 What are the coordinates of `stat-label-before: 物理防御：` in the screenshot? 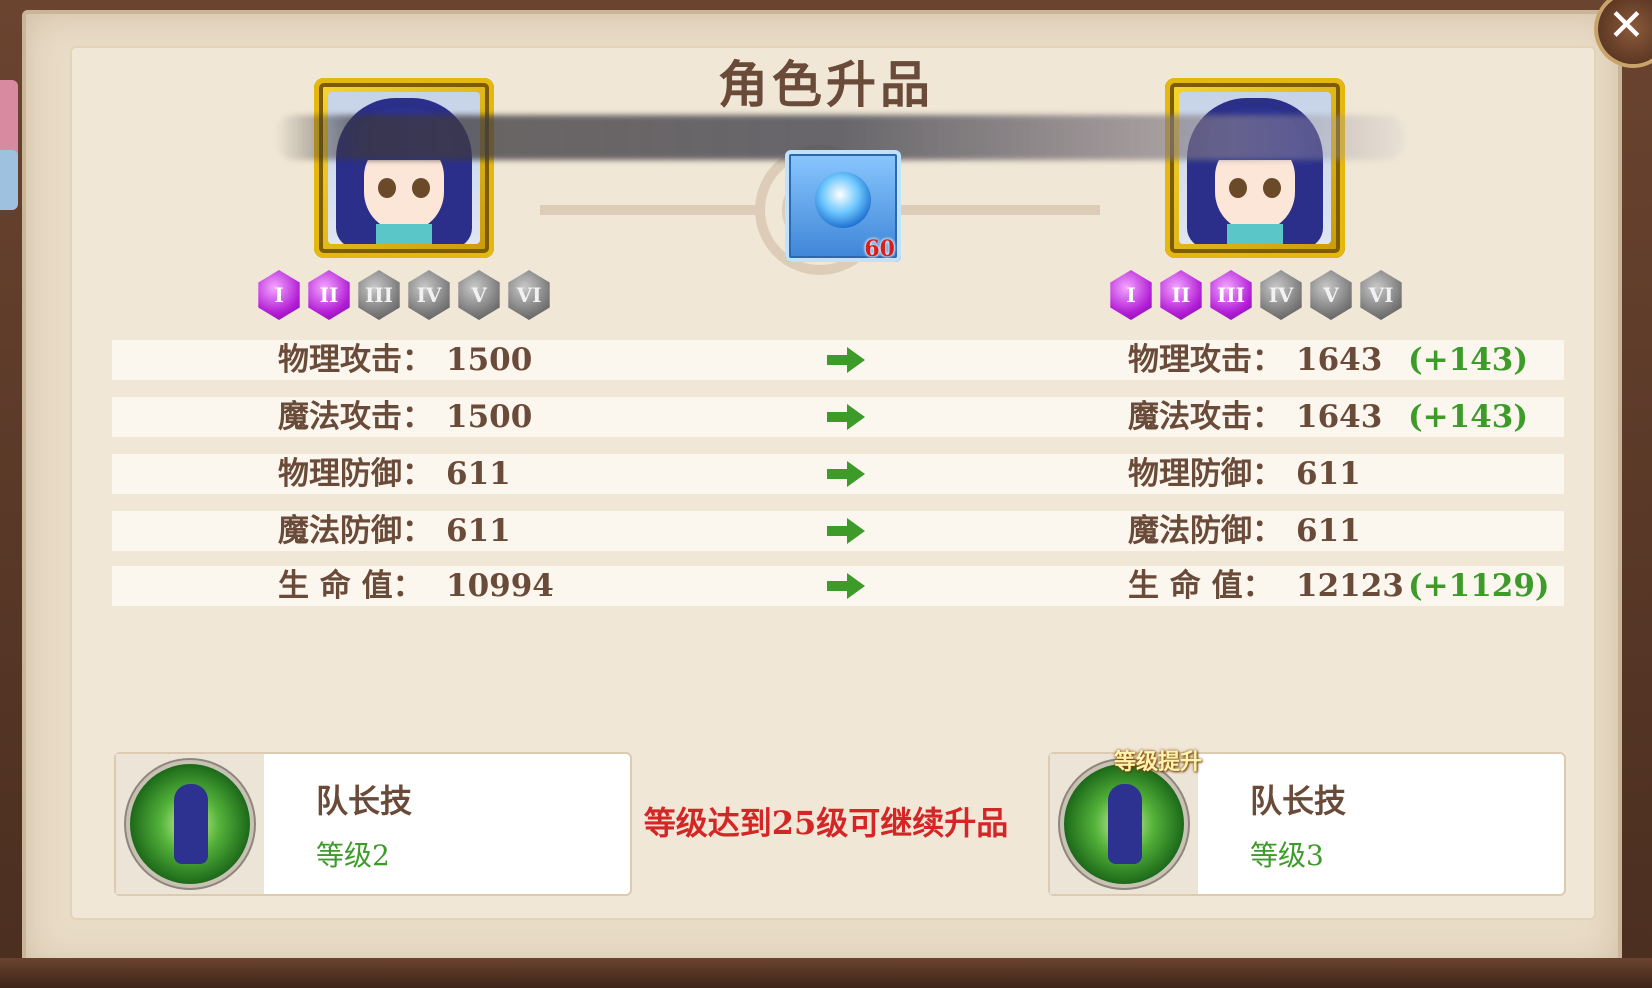 It's located at (355, 474).